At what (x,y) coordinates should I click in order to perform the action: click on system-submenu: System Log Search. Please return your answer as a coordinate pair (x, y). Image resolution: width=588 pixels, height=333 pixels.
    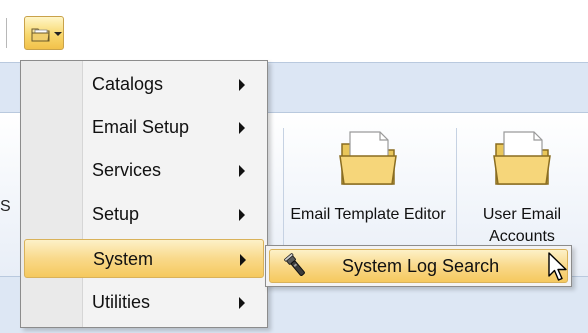
    Looking at the image, I should click on (418, 266).